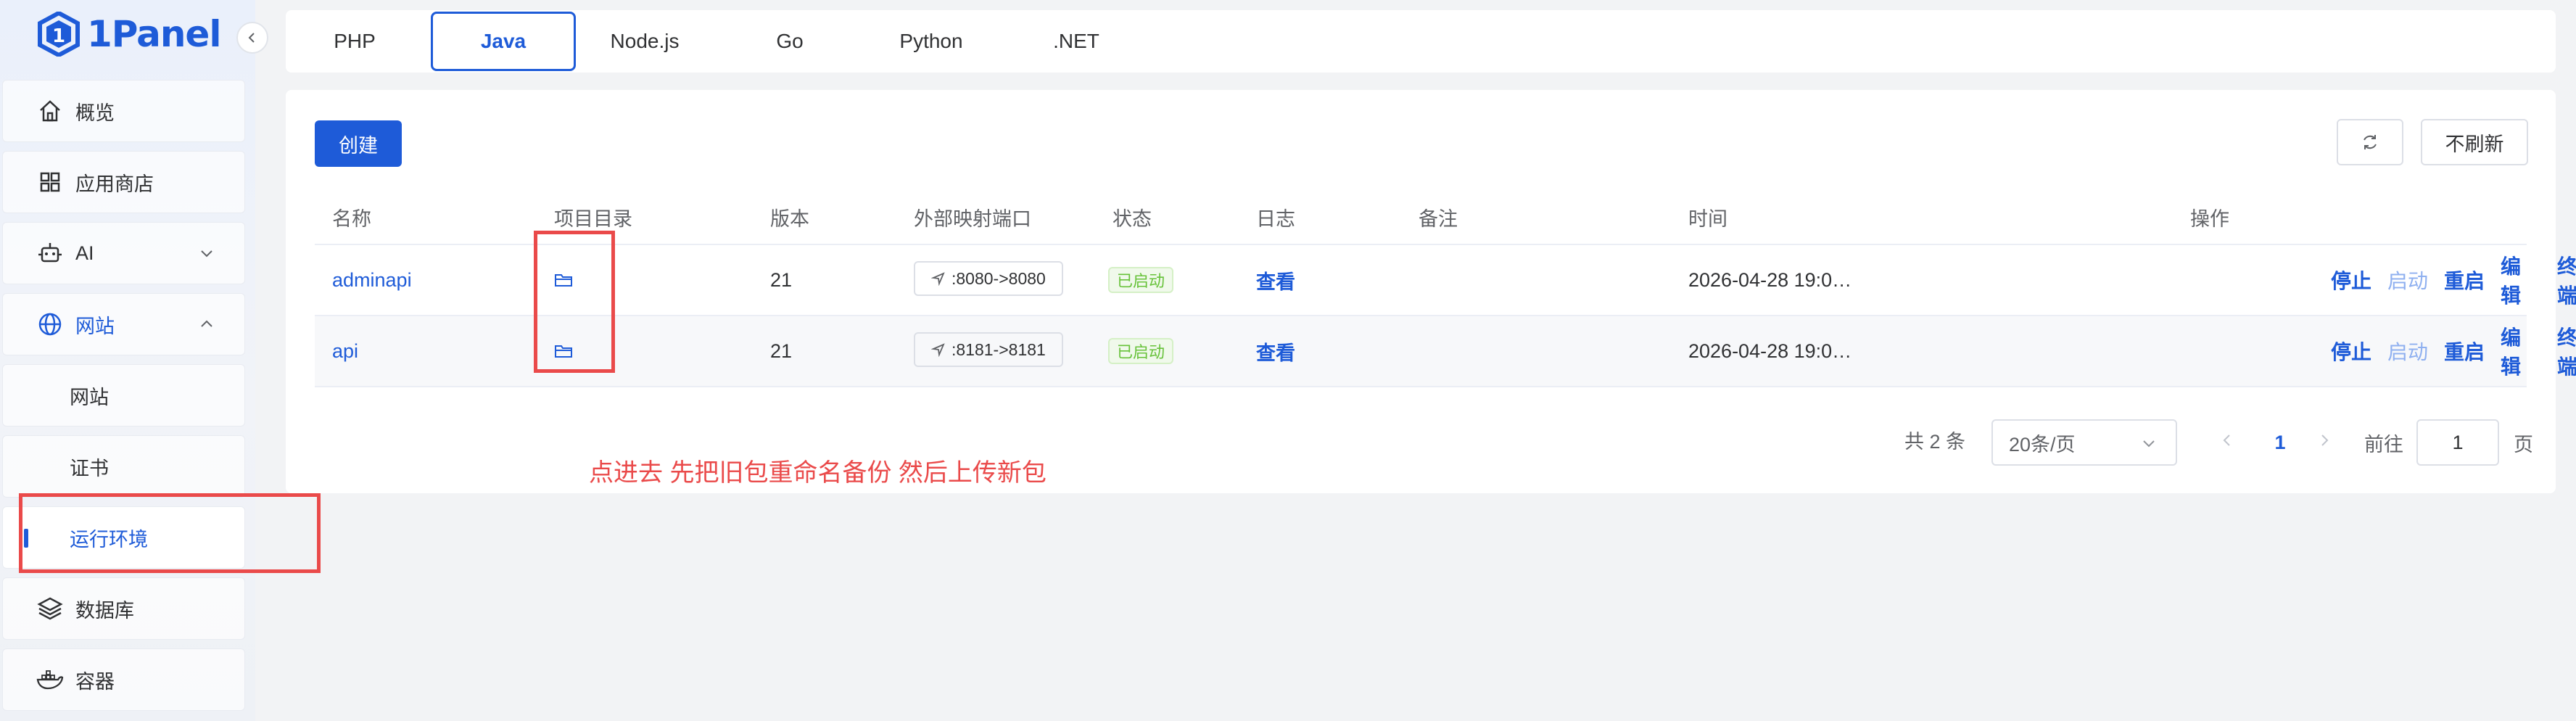 This screenshot has height=721, width=2576. Describe the element at coordinates (355, 42) in the screenshot. I see `tab-php: PHP` at that location.